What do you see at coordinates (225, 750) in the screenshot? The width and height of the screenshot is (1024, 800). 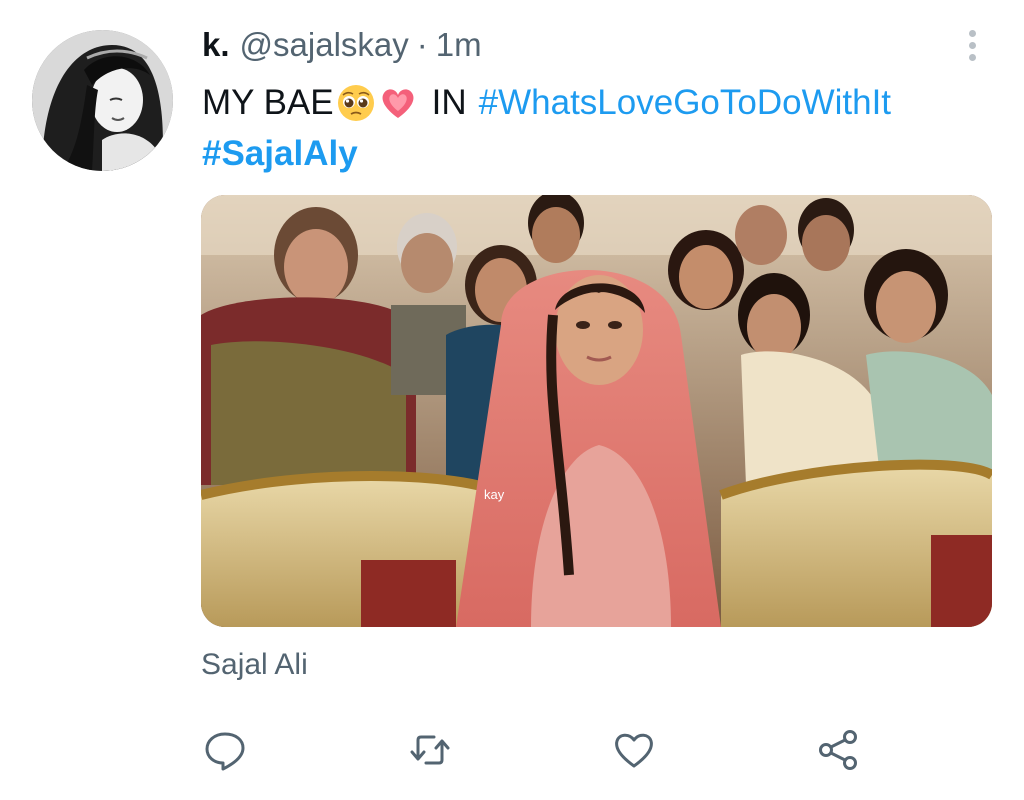 I see `reply-icon` at bounding box center [225, 750].